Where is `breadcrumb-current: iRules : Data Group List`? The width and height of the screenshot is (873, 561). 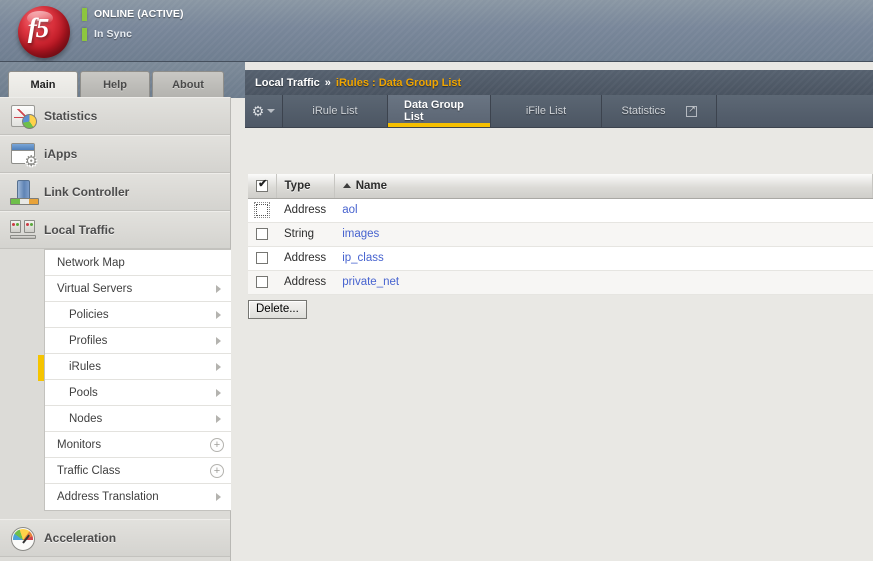 breadcrumb-current: iRules : Data Group List is located at coordinates (398, 82).